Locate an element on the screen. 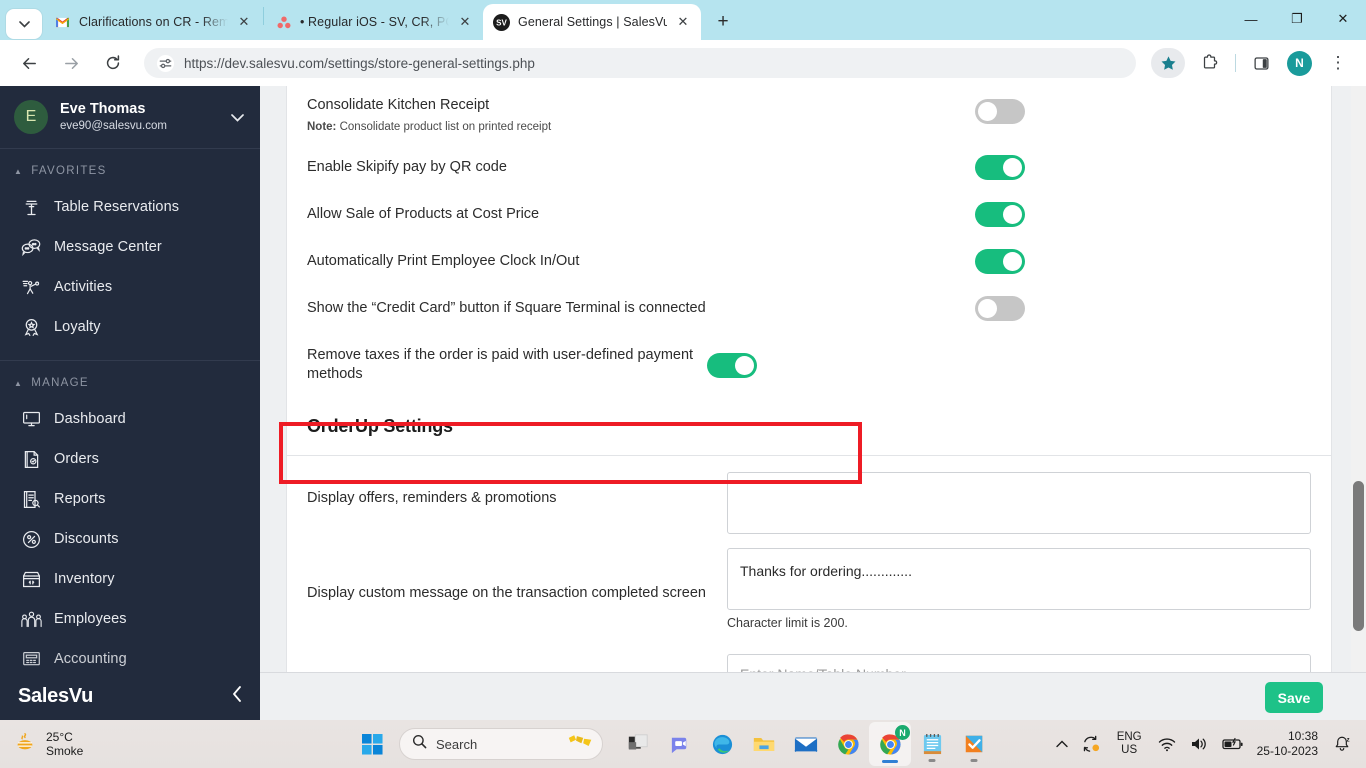 The image size is (1366, 768). notepad-icon is located at coordinates (932, 744).